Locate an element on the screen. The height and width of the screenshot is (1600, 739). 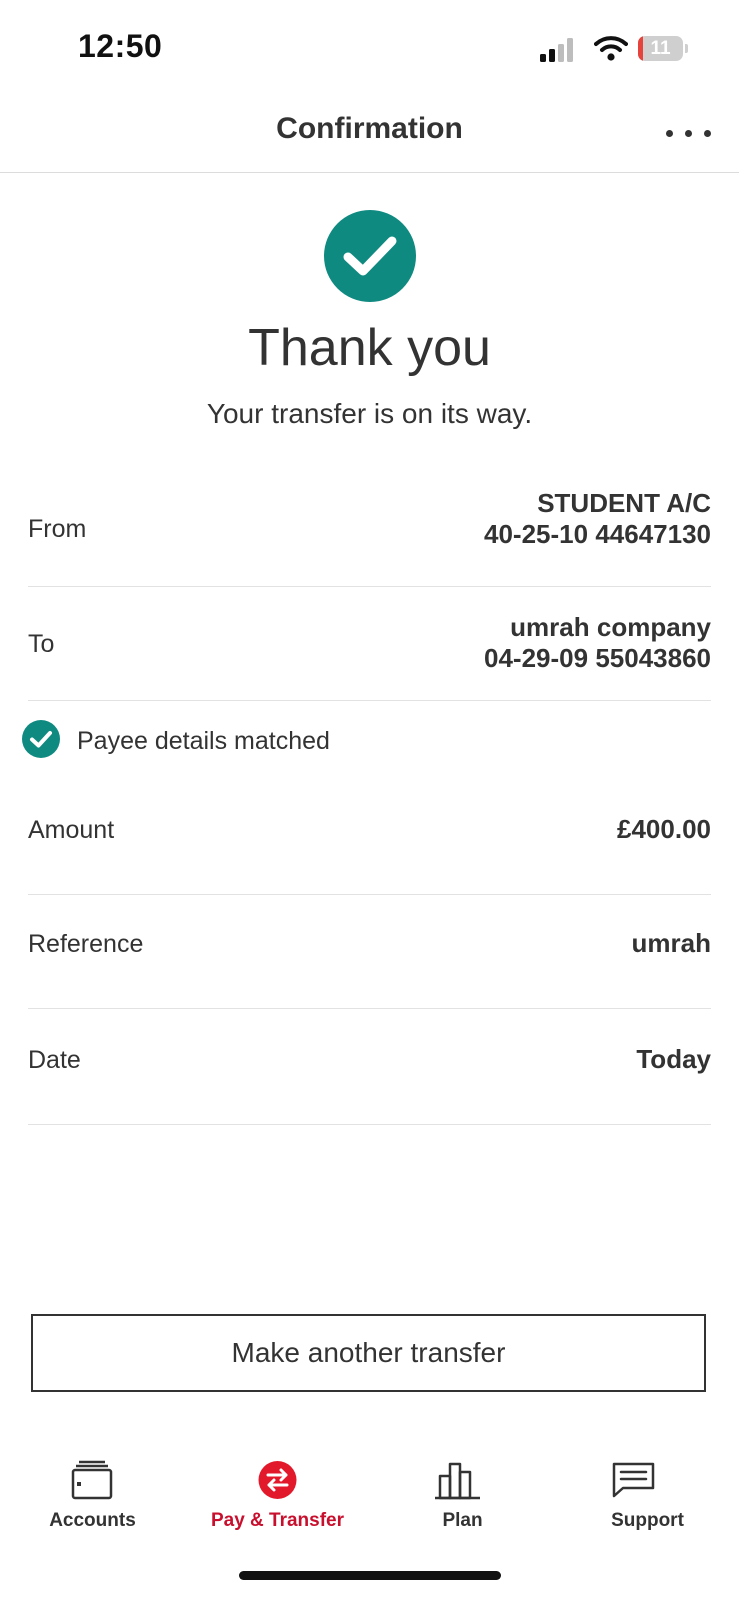
amount-label: Amount is located at coordinates (71, 830).